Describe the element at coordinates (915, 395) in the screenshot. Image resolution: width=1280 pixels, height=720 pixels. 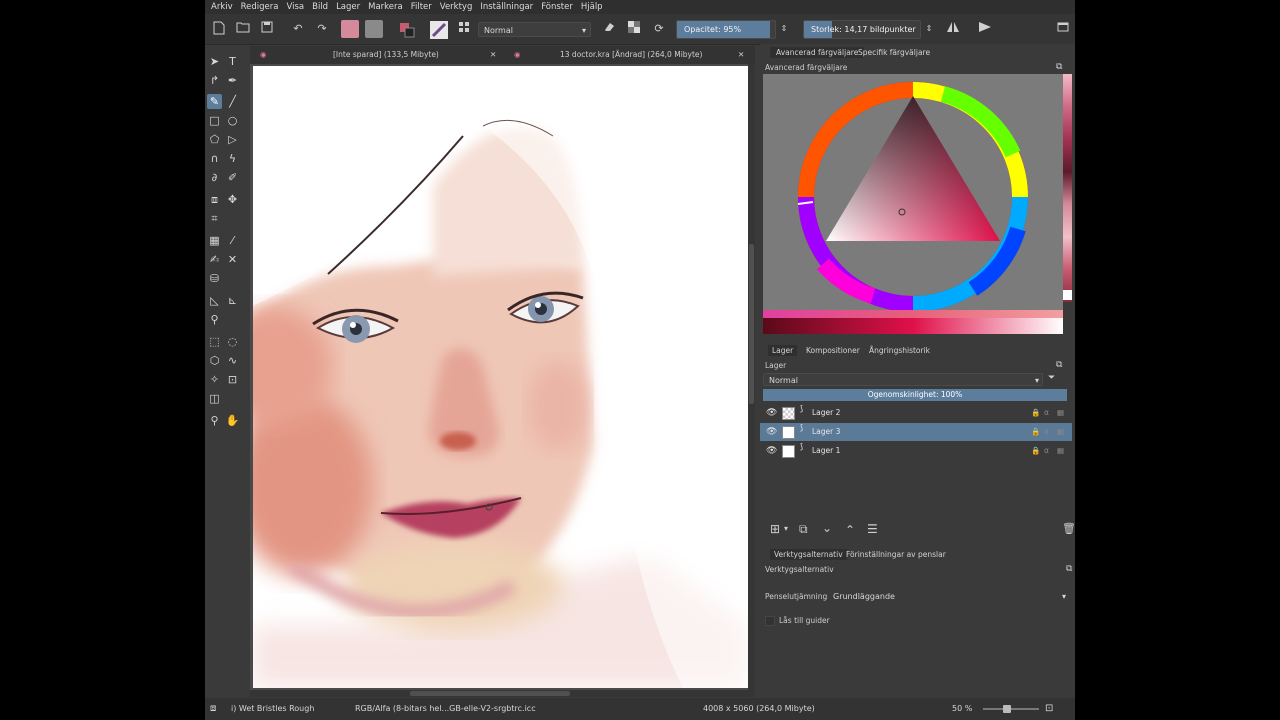
I see `layer-opacity-slider: Ogenomskinlighet: 100%` at that location.